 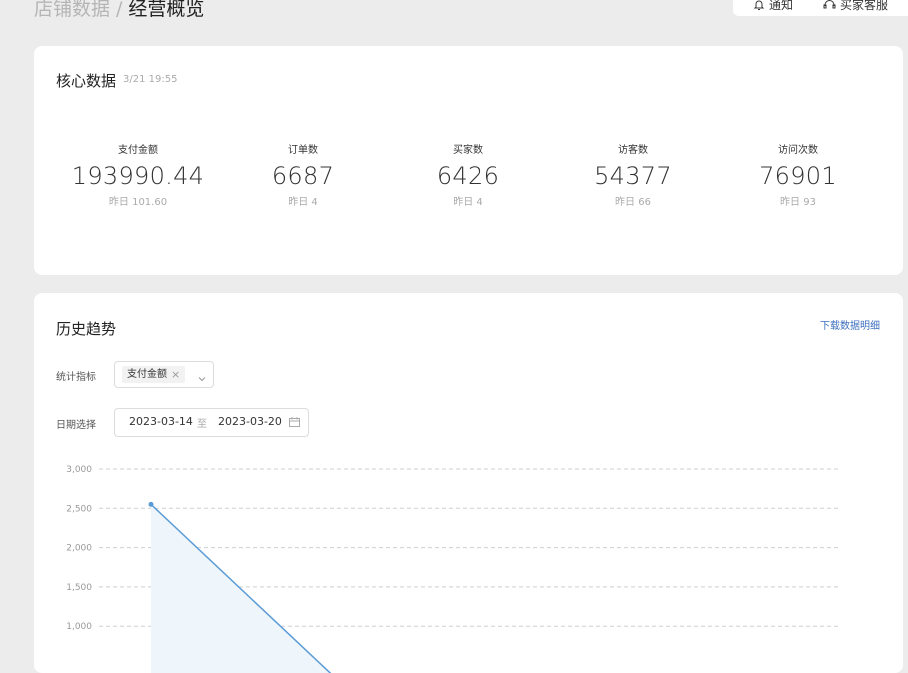 I want to click on headset-icon, so click(x=829, y=5).